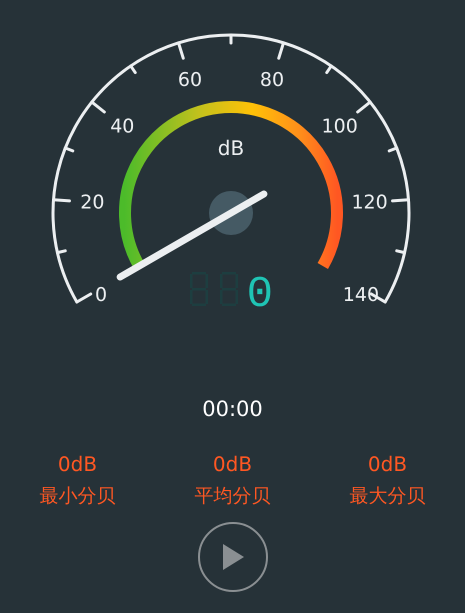 The height and width of the screenshot is (613, 465). I want to click on scale-label: 80, so click(272, 80).